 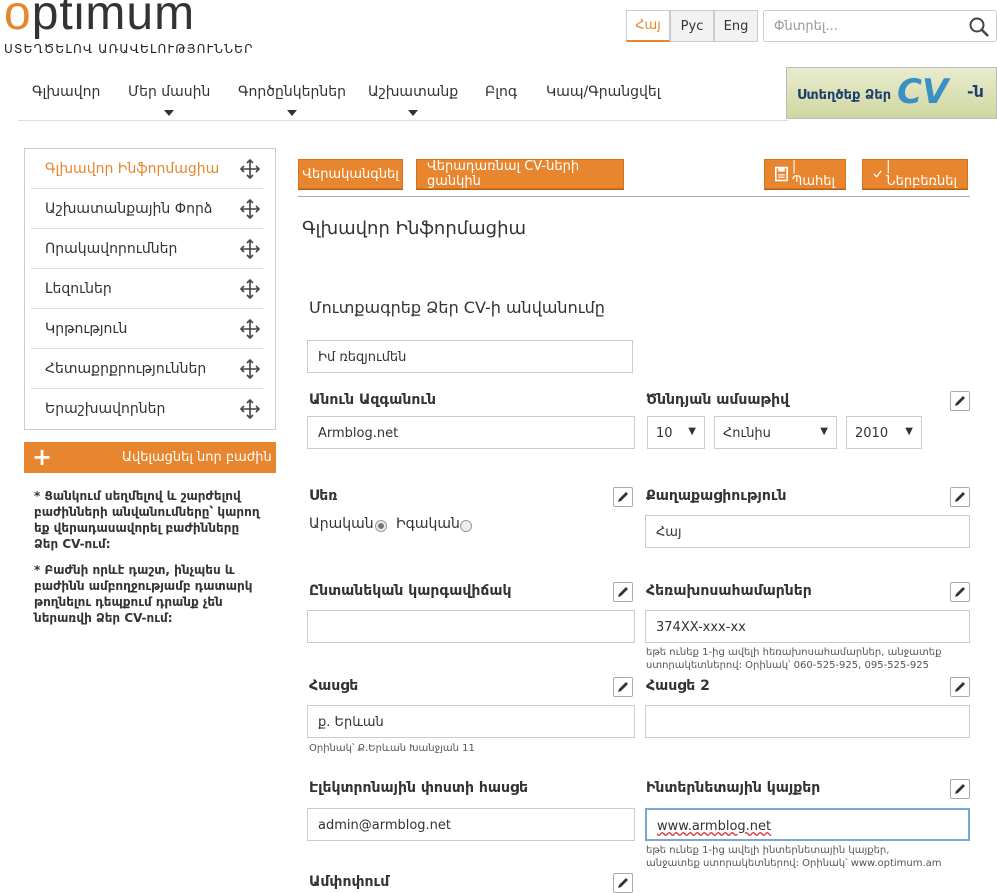 I want to click on section-item-label: Կրթություն, so click(x=86, y=329).